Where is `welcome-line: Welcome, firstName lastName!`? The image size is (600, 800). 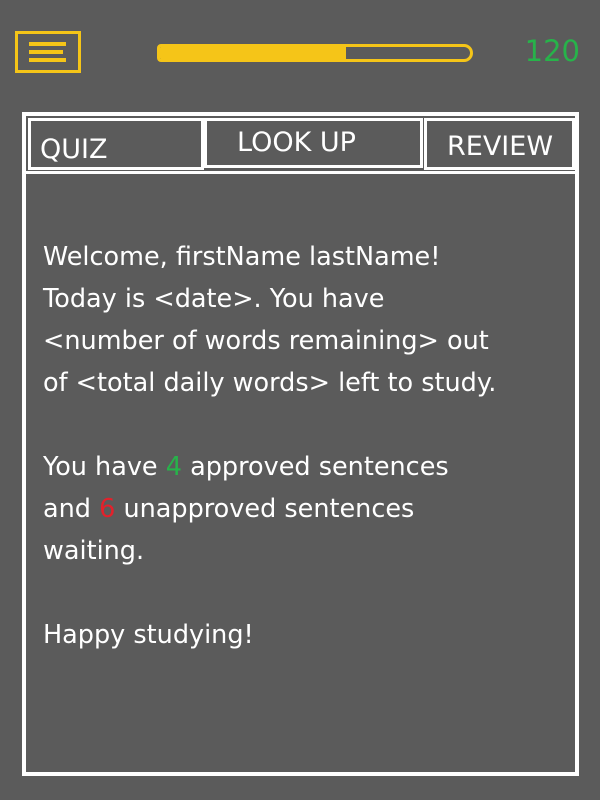
welcome-line: Welcome, firstName lastName! is located at coordinates (242, 257).